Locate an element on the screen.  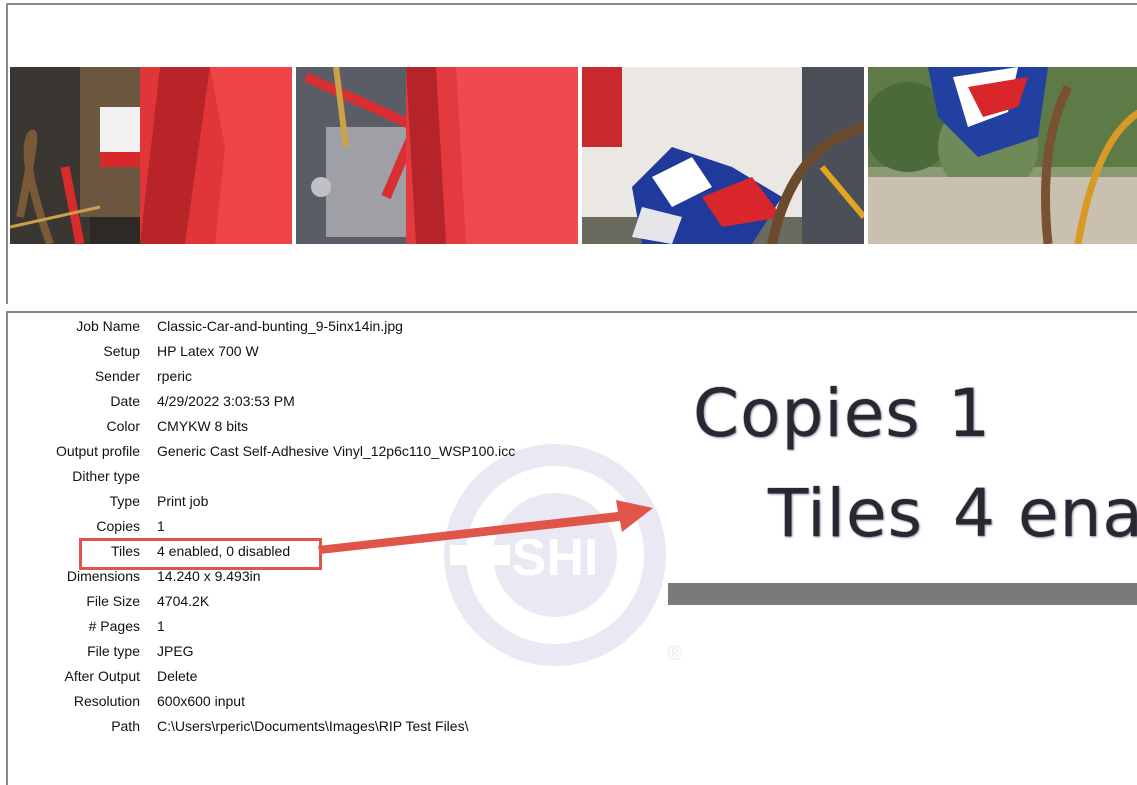
property-label: Copies is located at coordinates (118, 526).